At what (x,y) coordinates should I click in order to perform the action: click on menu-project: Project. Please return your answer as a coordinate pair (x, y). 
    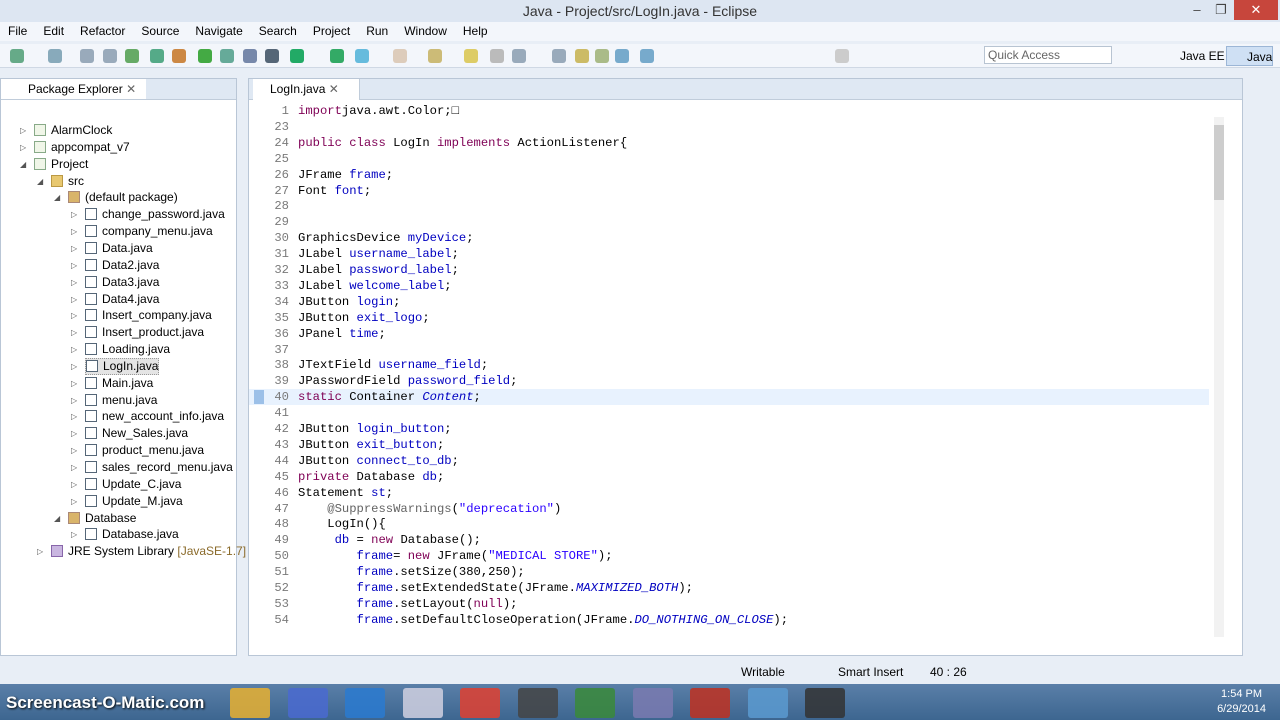
    Looking at the image, I should click on (331, 31).